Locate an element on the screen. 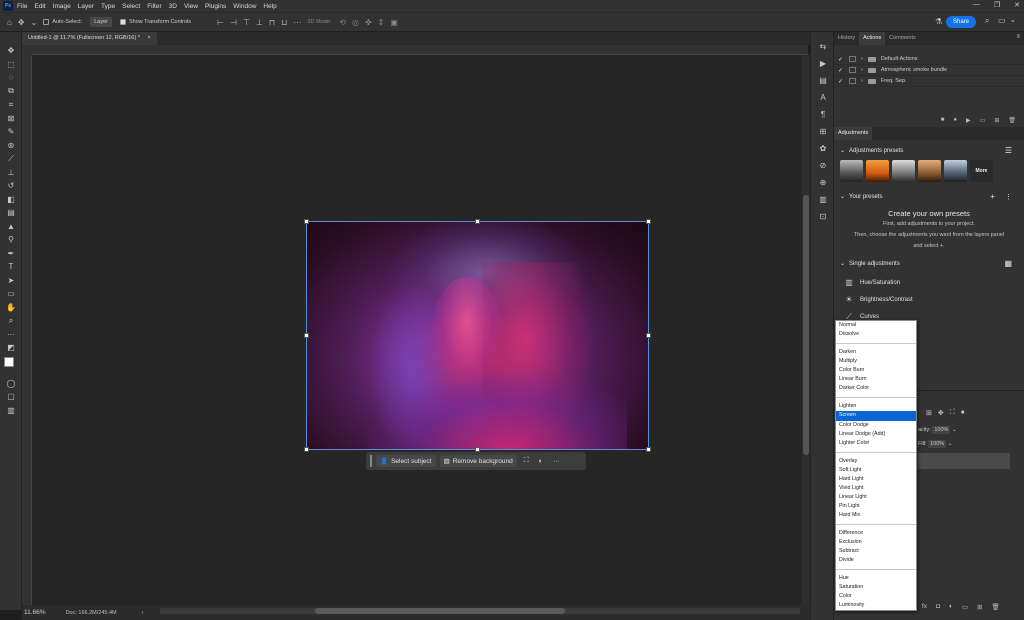 This screenshot has height=620, width=1024. play-icon: ▶ is located at coordinates (968, 120).